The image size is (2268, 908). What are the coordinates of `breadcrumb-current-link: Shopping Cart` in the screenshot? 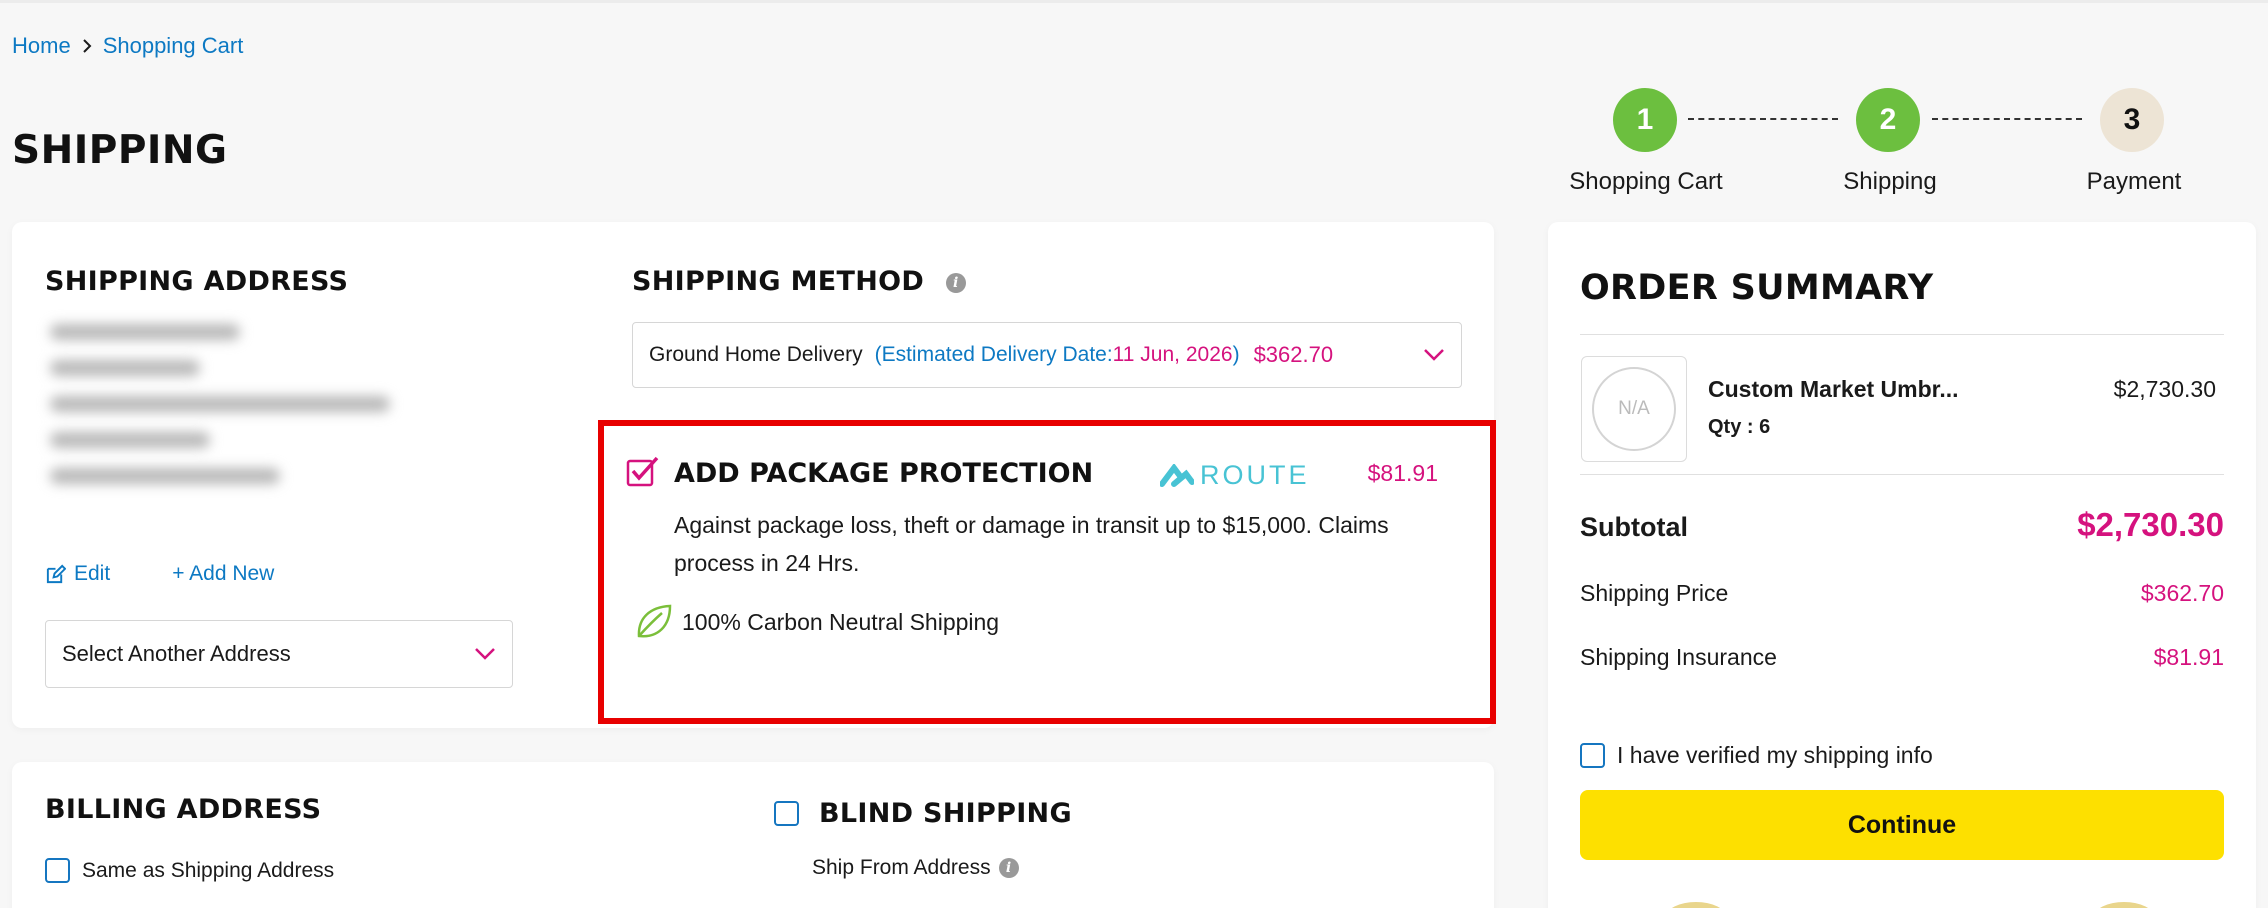 It's located at (173, 46).